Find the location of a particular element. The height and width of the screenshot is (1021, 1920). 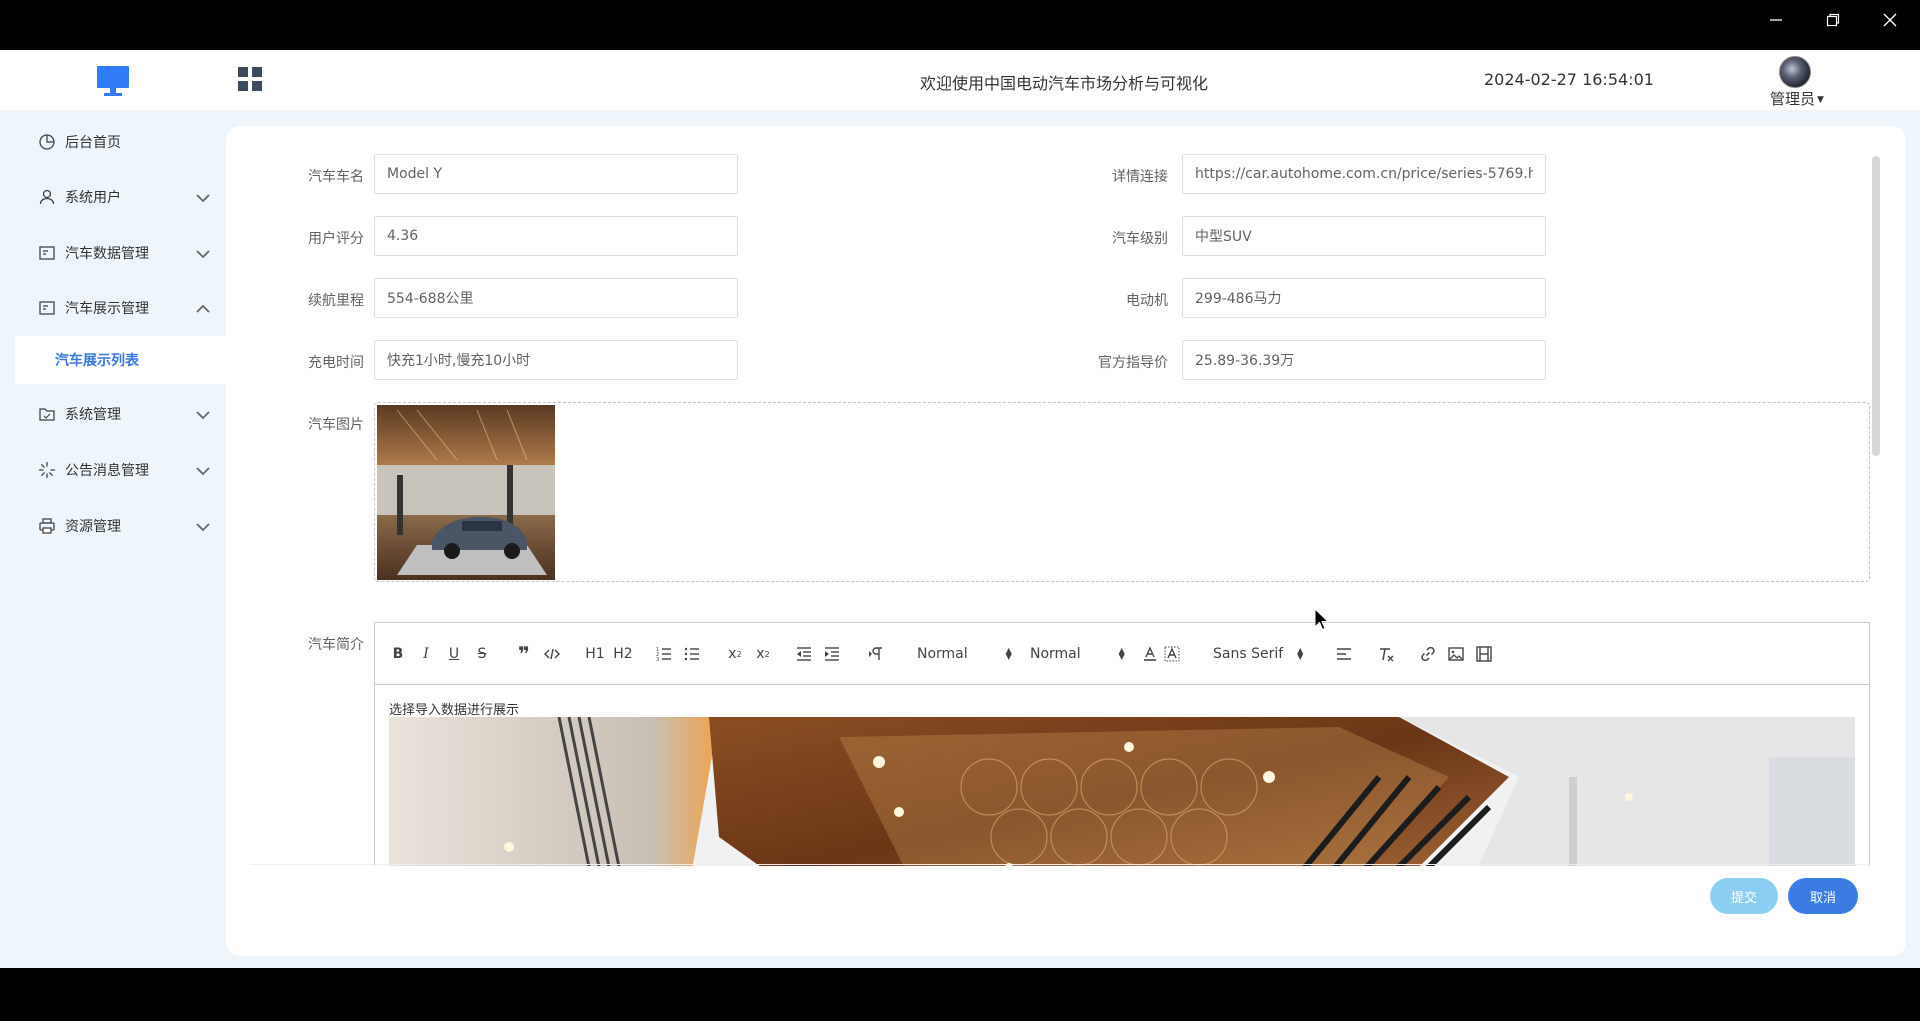

editor-content-text: 选择导入数据进行展示 is located at coordinates (454, 708).